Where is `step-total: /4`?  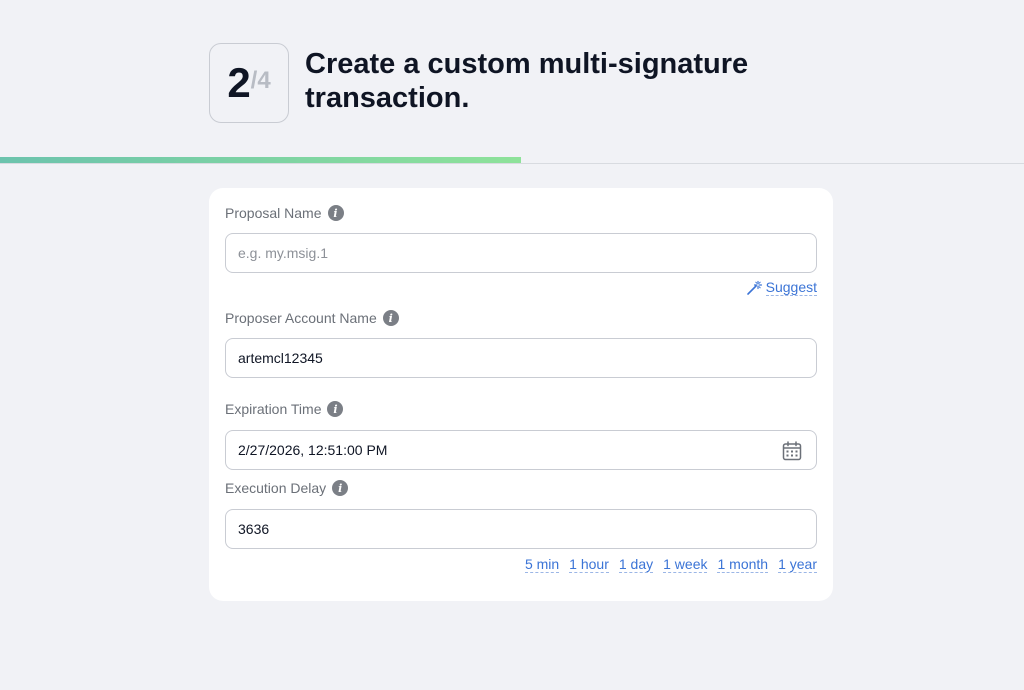
step-total: /4 is located at coordinates (260, 80).